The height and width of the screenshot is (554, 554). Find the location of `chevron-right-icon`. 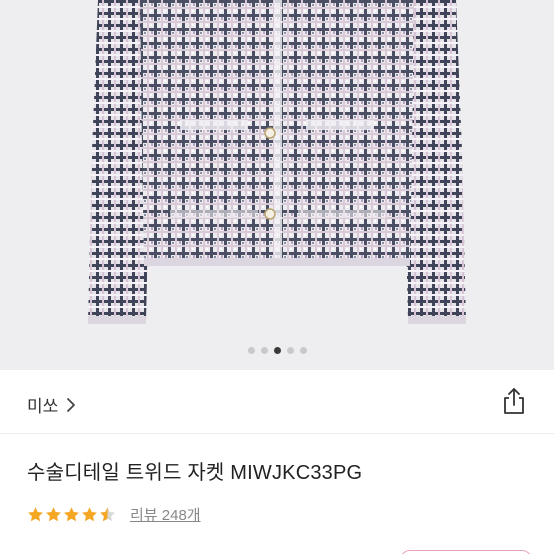

chevron-right-icon is located at coordinates (71, 404).